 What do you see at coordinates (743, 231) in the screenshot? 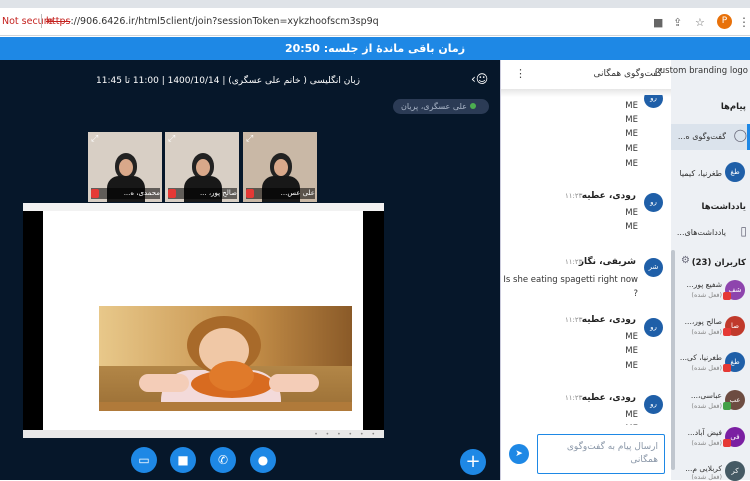
I see `notes-icon: ▯` at bounding box center [743, 231].